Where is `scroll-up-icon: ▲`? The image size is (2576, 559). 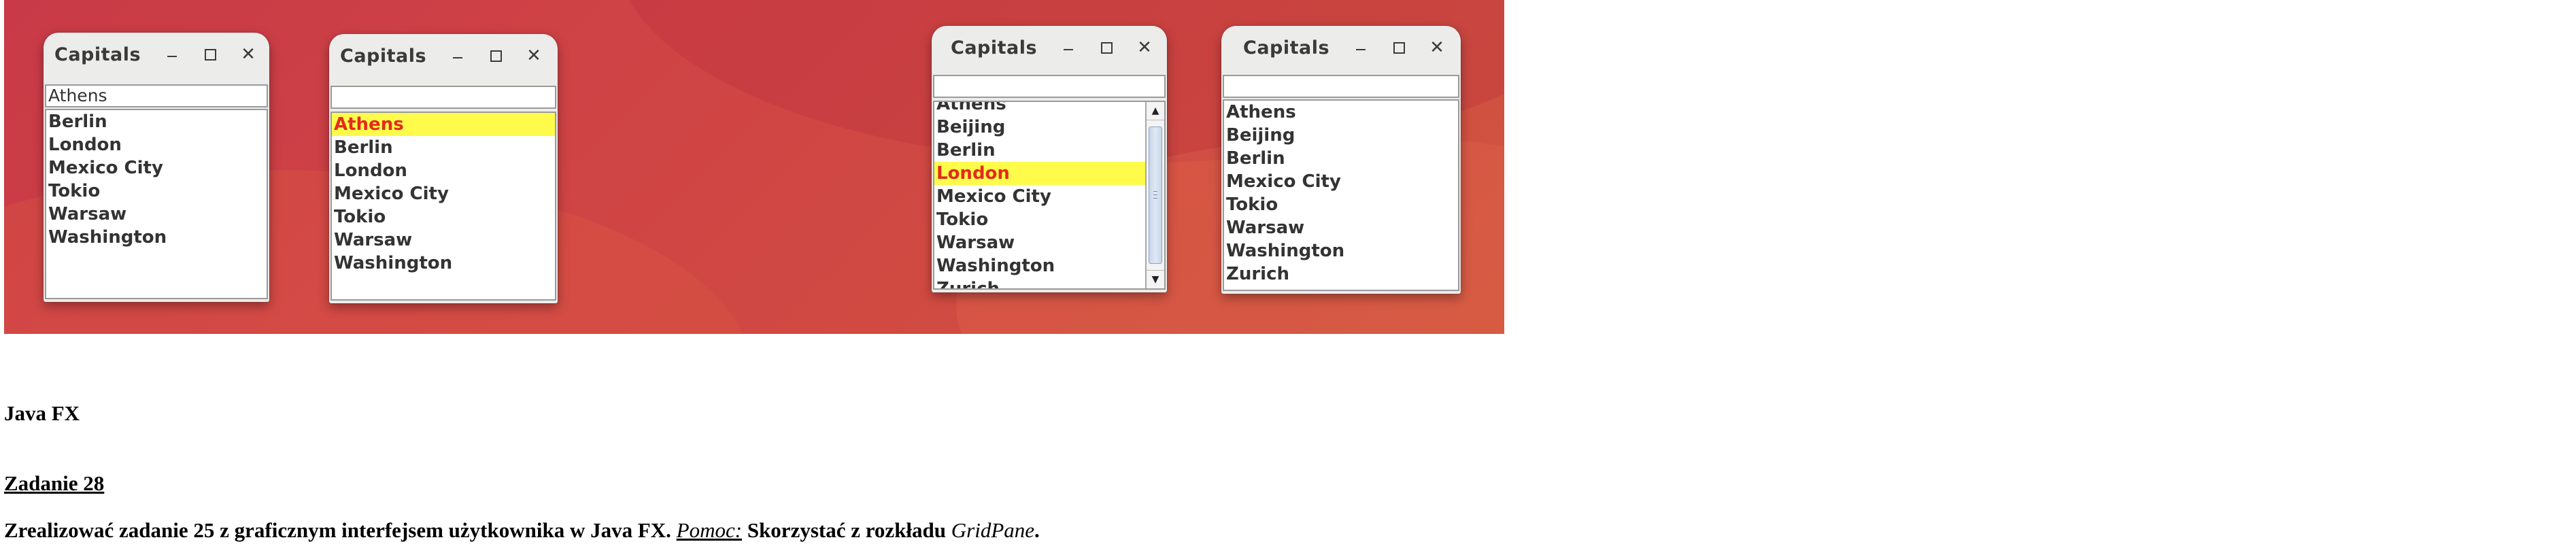 scroll-up-icon: ▲ is located at coordinates (1155, 111).